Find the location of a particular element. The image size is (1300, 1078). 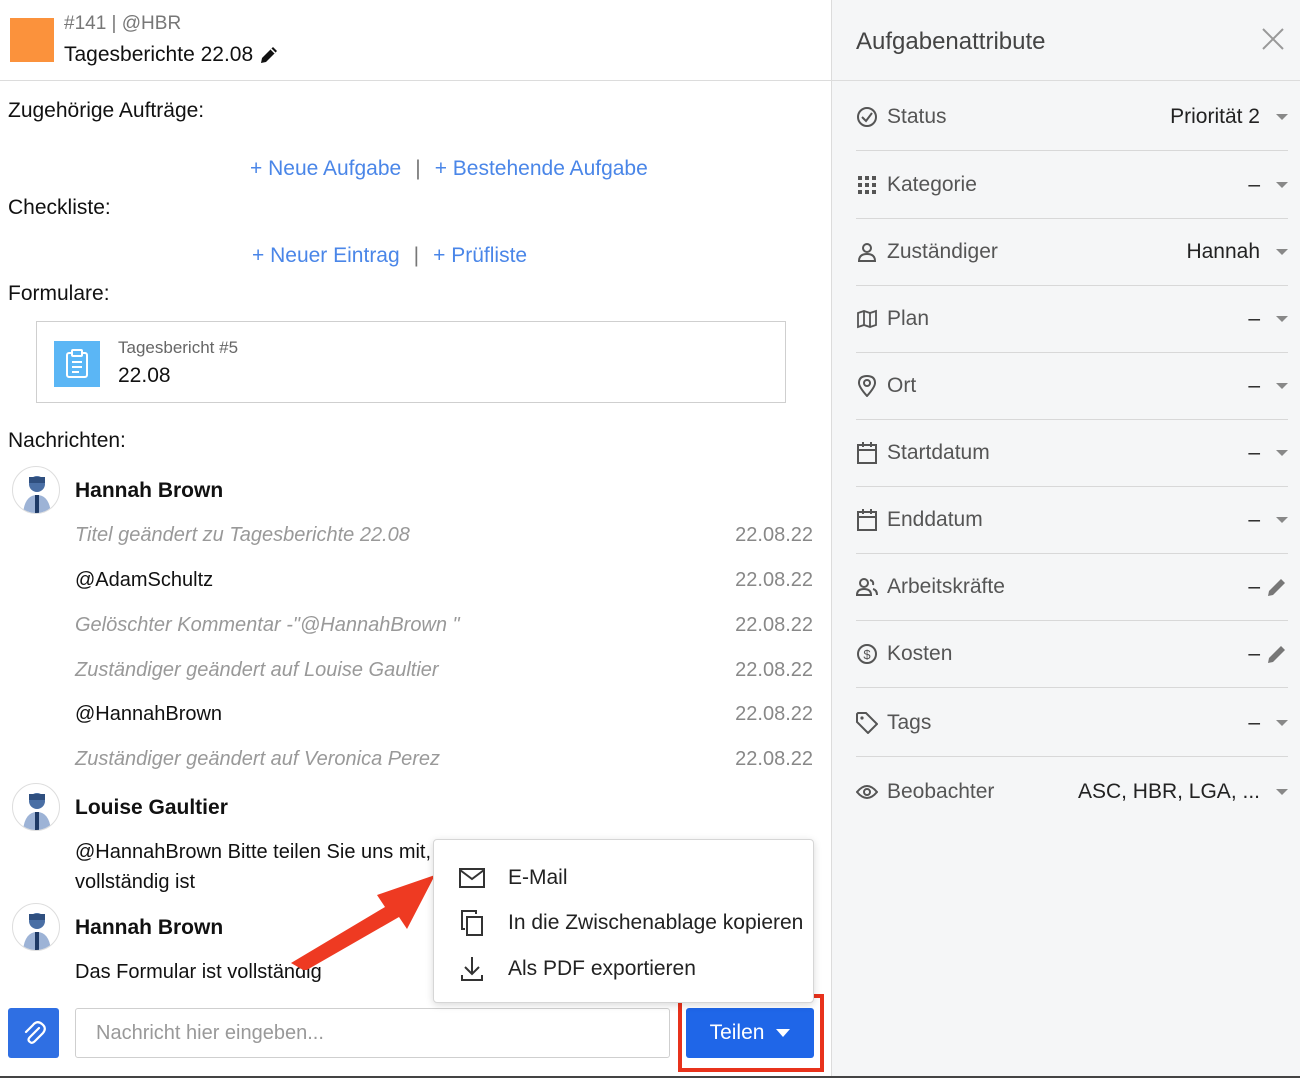

checklist-link: + Prüfliste is located at coordinates (480, 256).